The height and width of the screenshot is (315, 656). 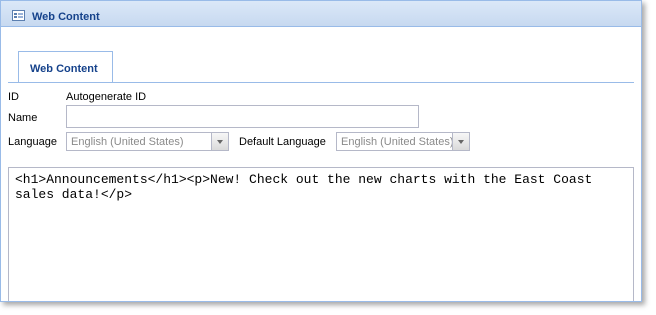 I want to click on tab-web-content: Web Content, so click(x=65, y=66).